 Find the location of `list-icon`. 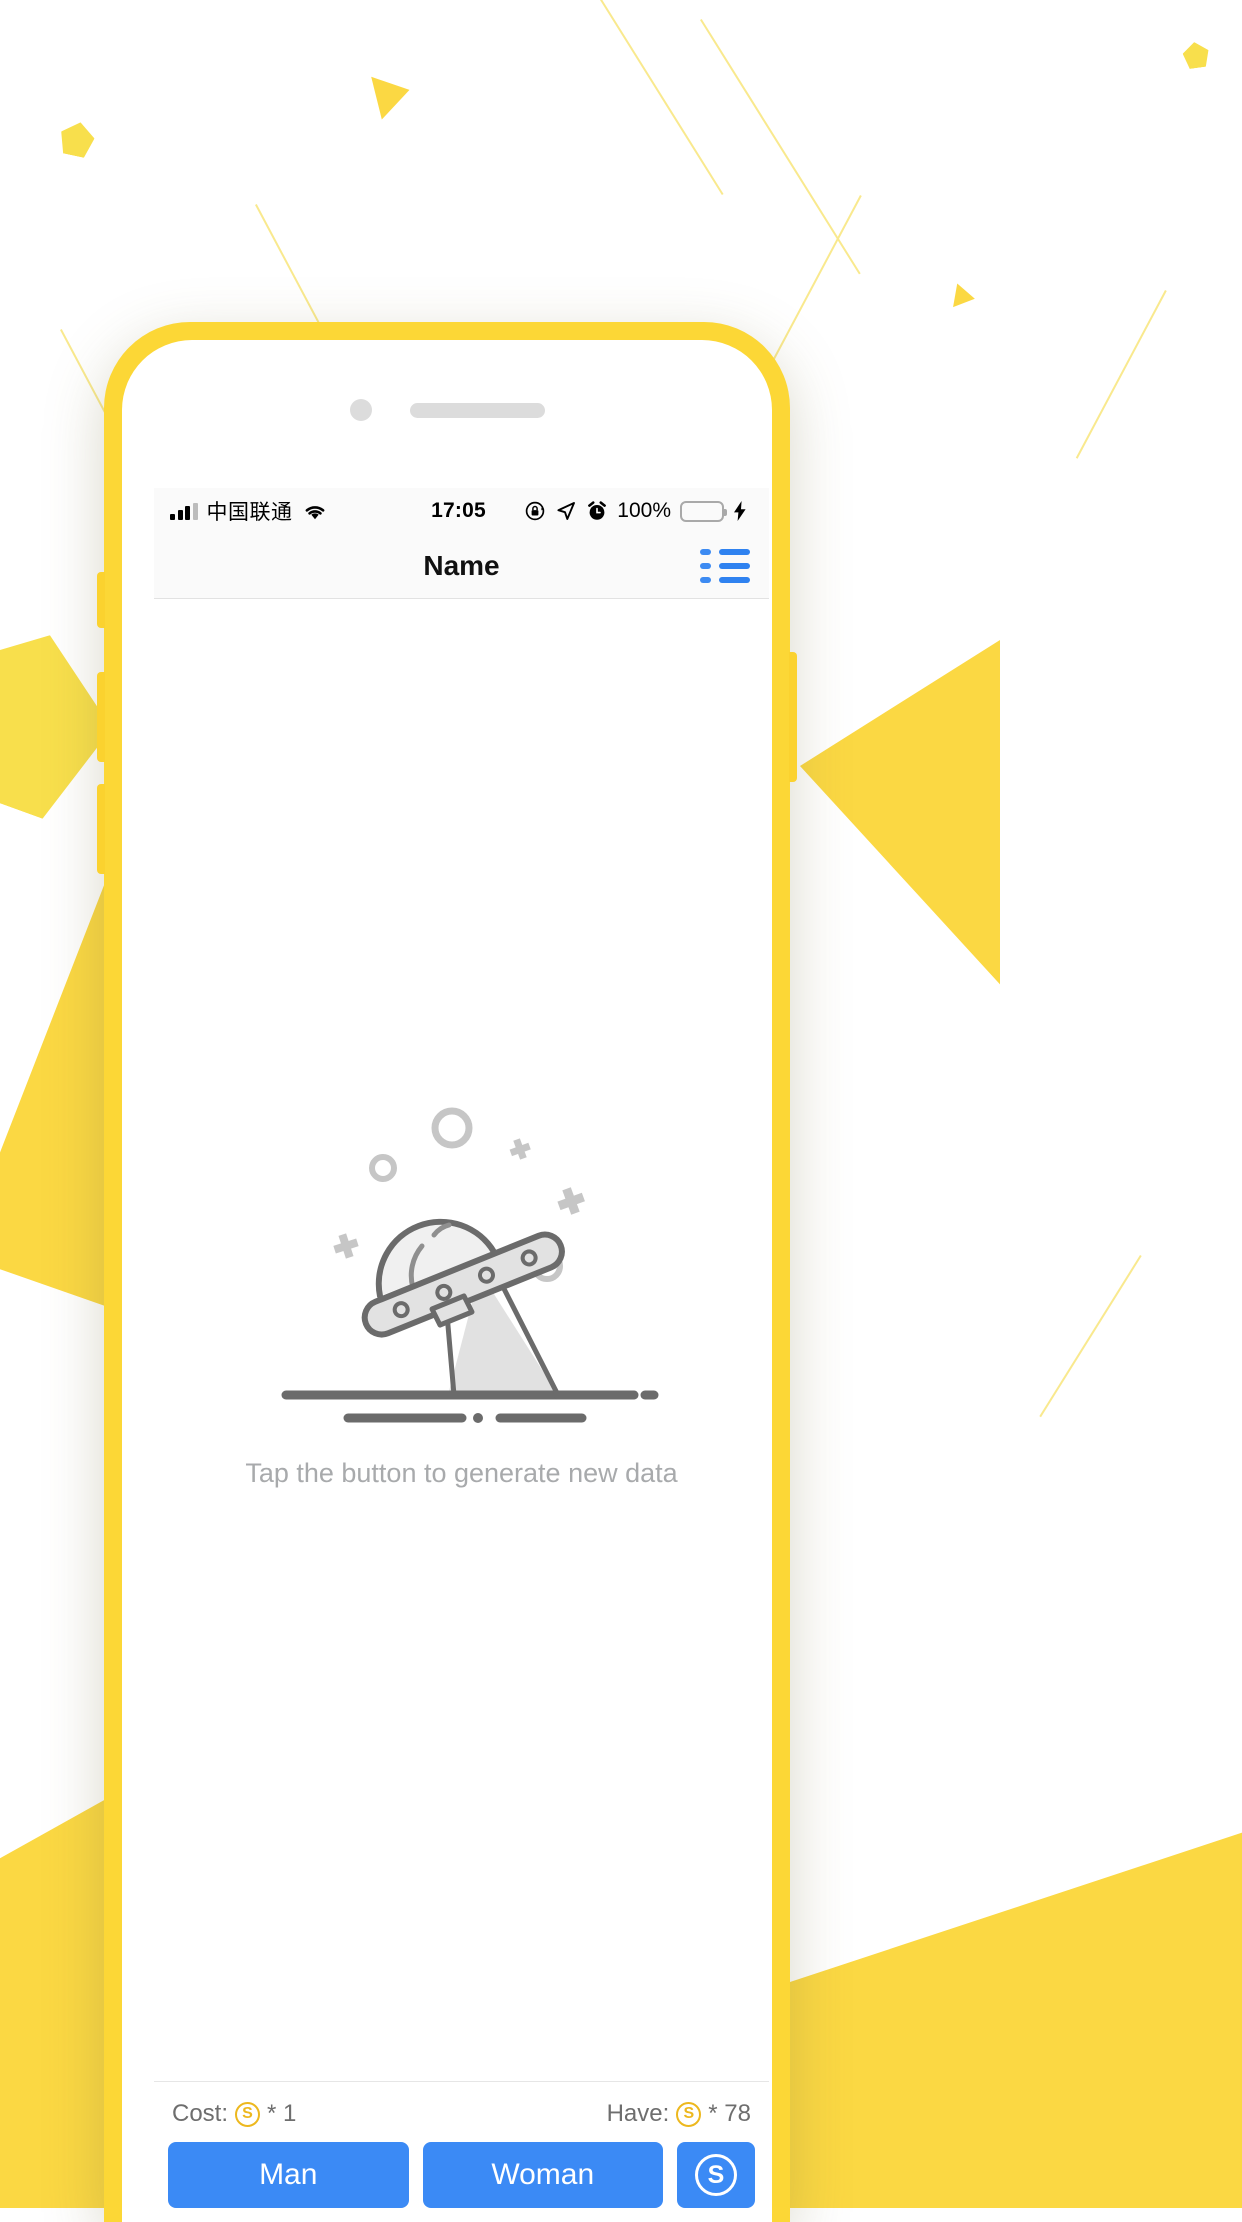

list-icon is located at coordinates (725, 566).